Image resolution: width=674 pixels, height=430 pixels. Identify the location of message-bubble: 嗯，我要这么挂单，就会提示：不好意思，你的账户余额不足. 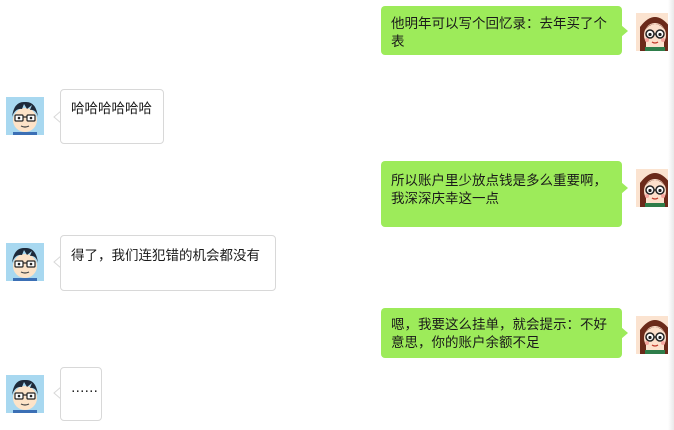
(501, 333).